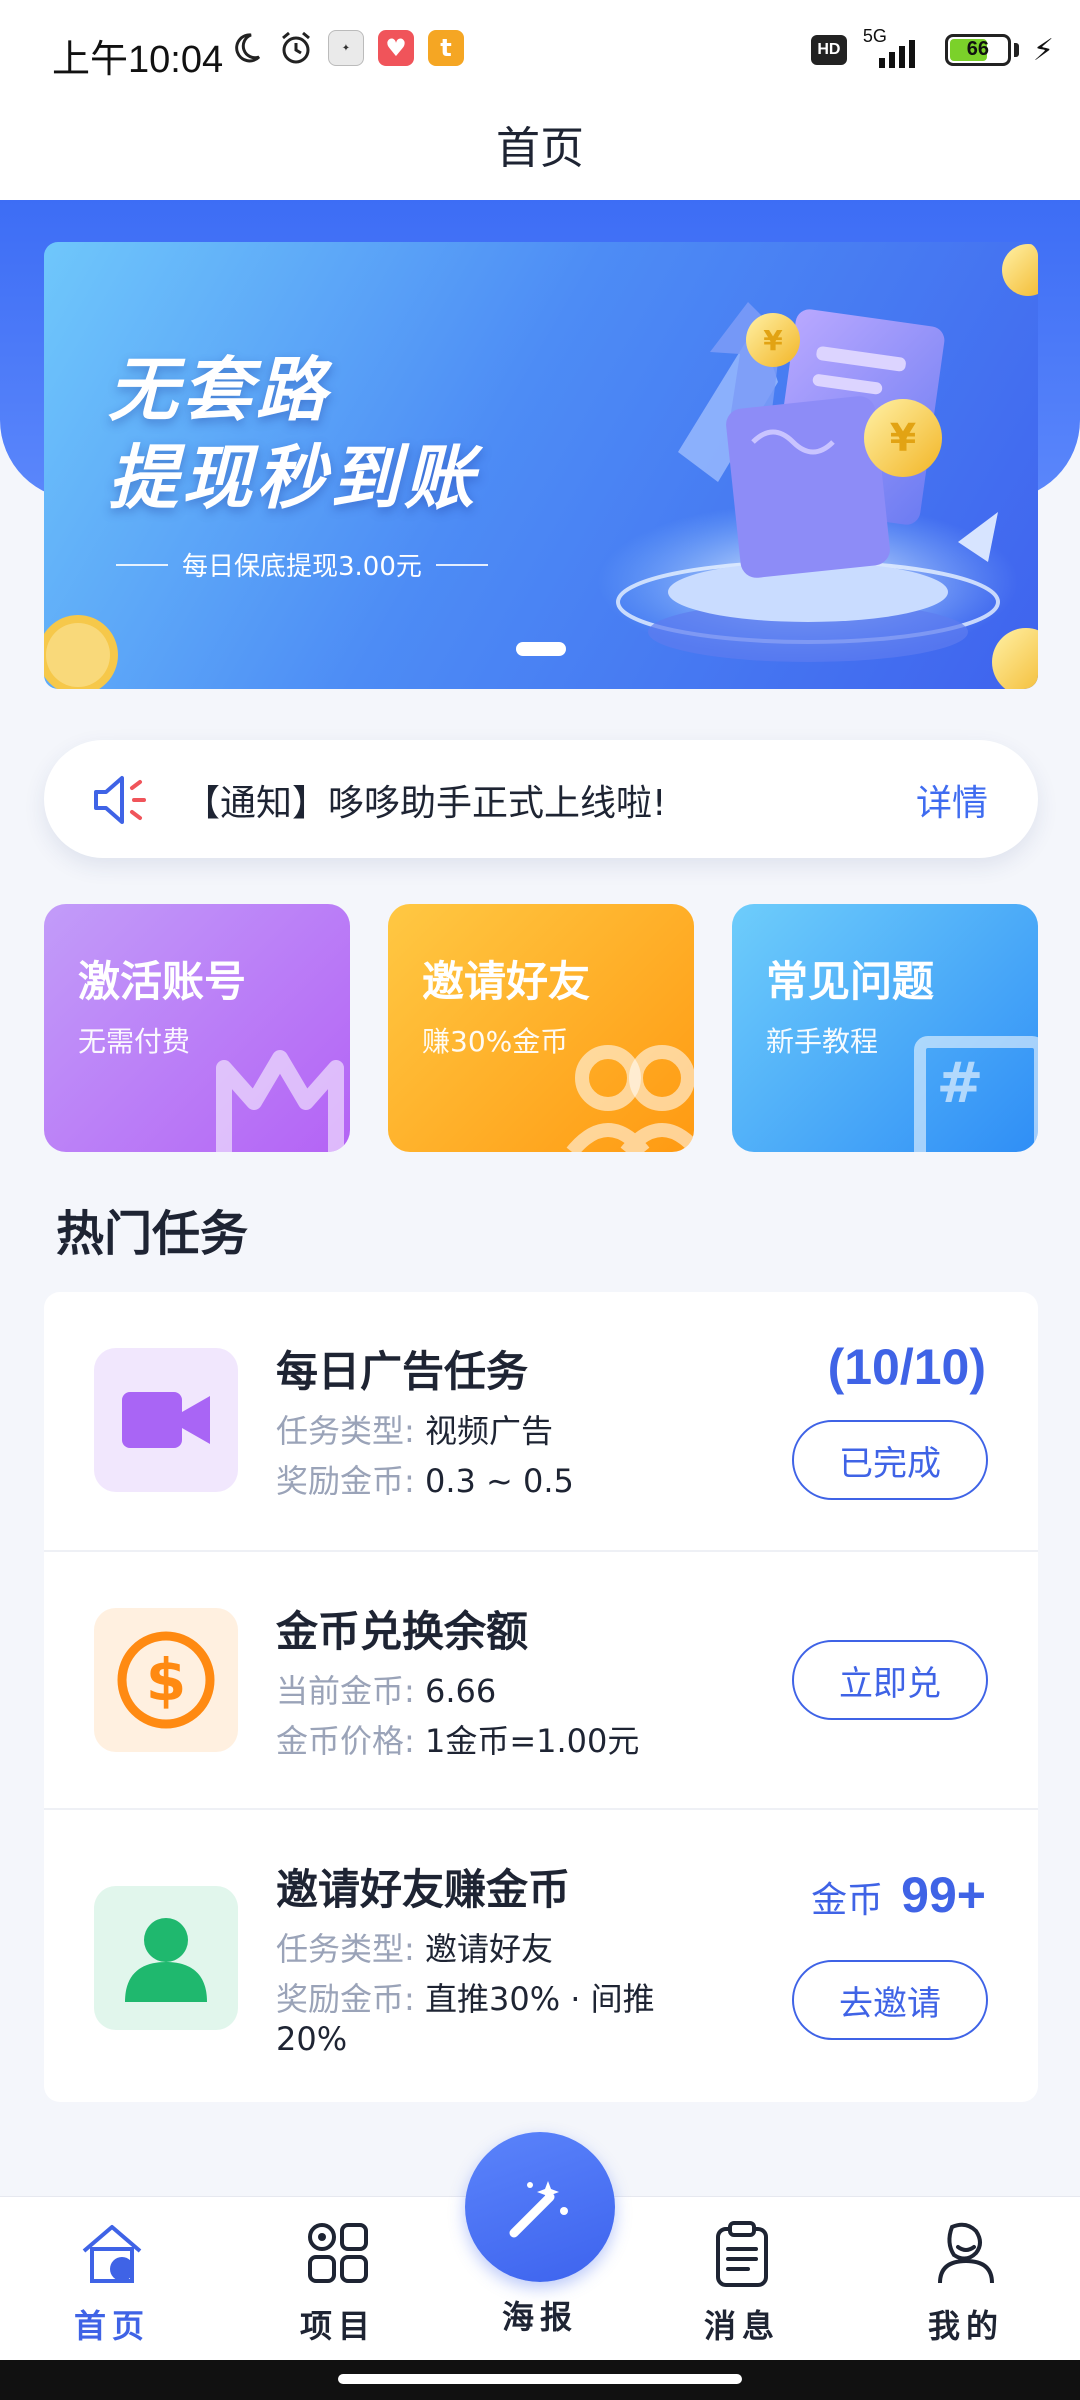 Image resolution: width=1080 pixels, height=2400 pixels. I want to click on home-indicator, so click(540, 2379).